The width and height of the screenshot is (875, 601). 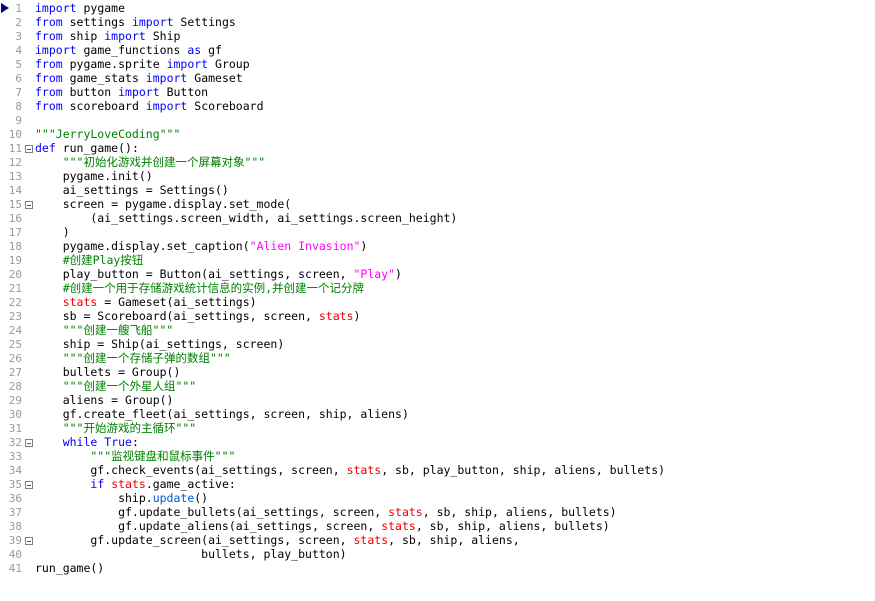 What do you see at coordinates (18, 78) in the screenshot?
I see `line-number: 6` at bounding box center [18, 78].